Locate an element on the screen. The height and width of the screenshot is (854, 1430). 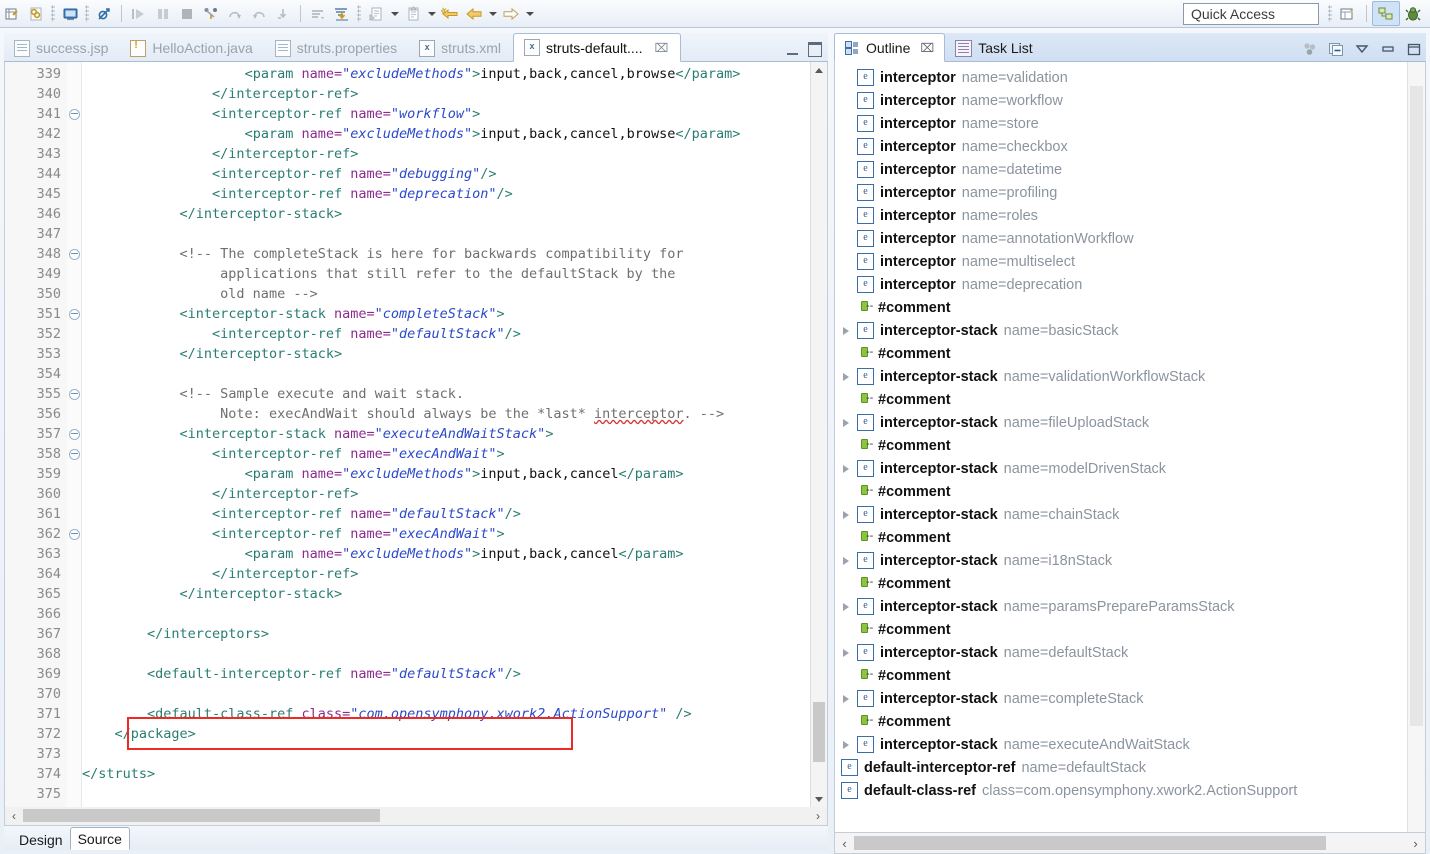
outline-item: e interceptor name=store is located at coordinates (1121, 123).